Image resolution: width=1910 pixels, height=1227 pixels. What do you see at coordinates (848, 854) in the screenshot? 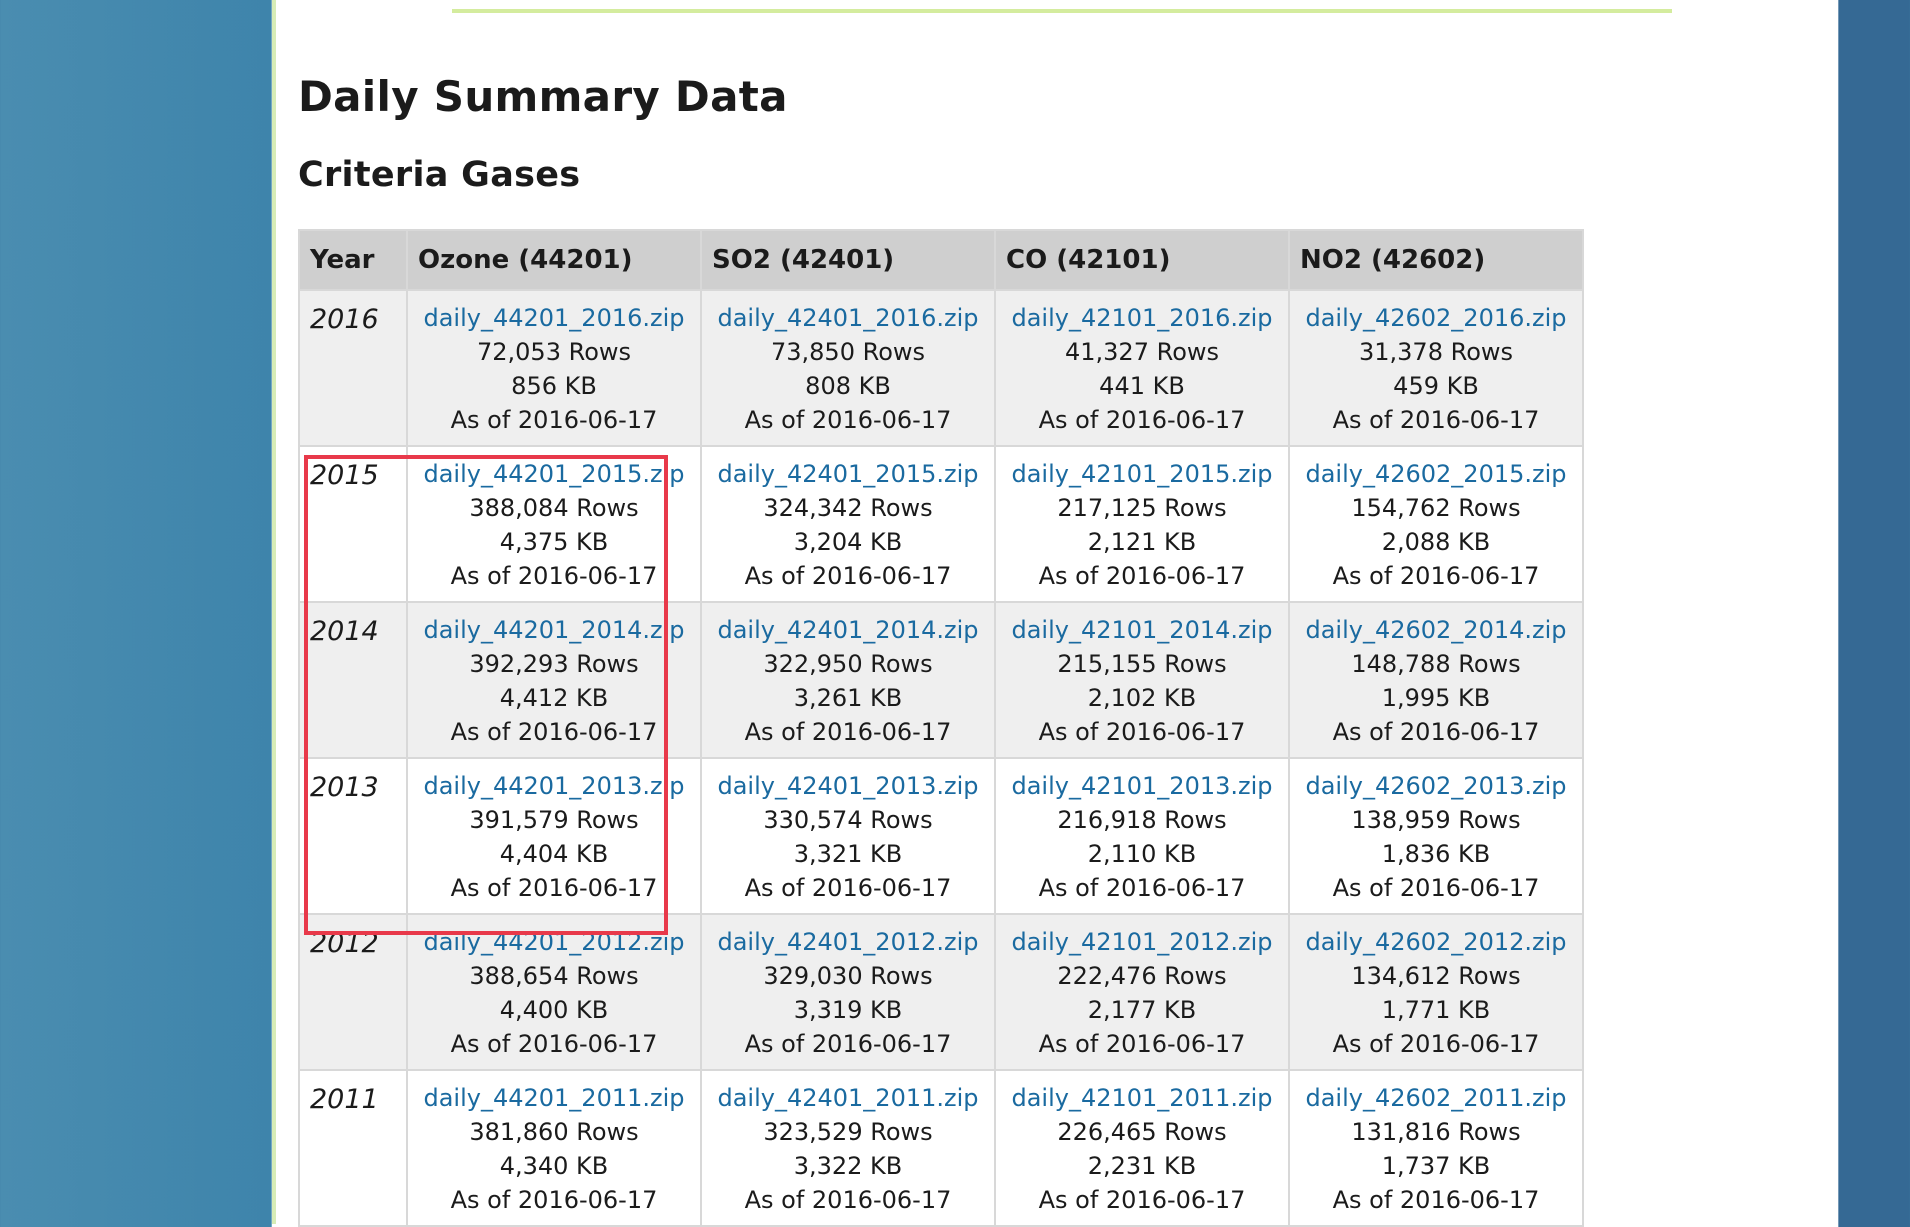
I see `file-size: 3,321 KB` at bounding box center [848, 854].